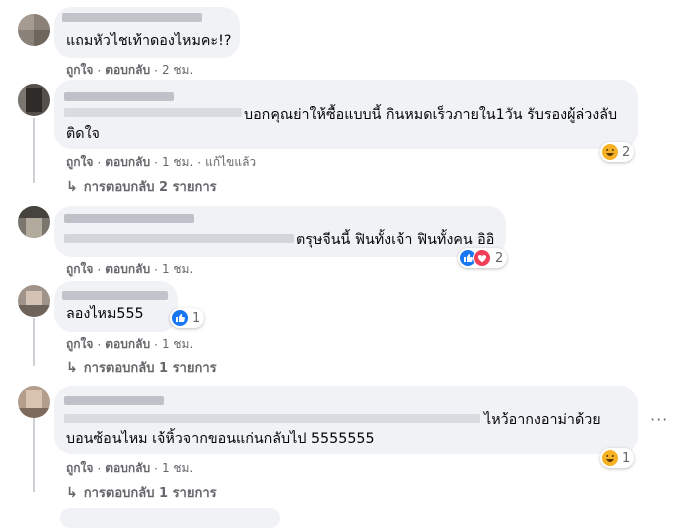  Describe the element at coordinates (105, 314) in the screenshot. I see `comment-text: ลองไหม555` at that location.